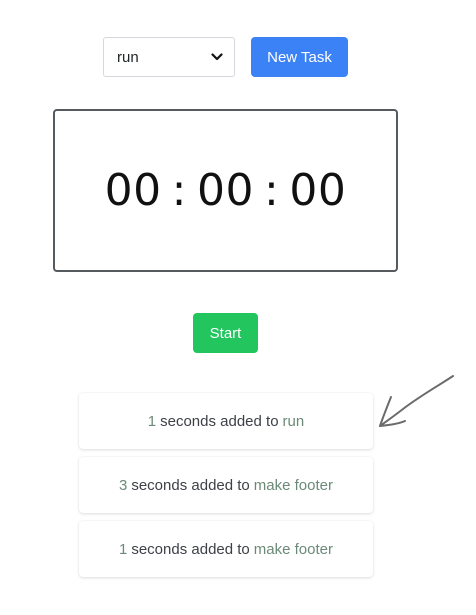 This screenshot has height=615, width=476. I want to click on task-select: run, so click(169, 57).